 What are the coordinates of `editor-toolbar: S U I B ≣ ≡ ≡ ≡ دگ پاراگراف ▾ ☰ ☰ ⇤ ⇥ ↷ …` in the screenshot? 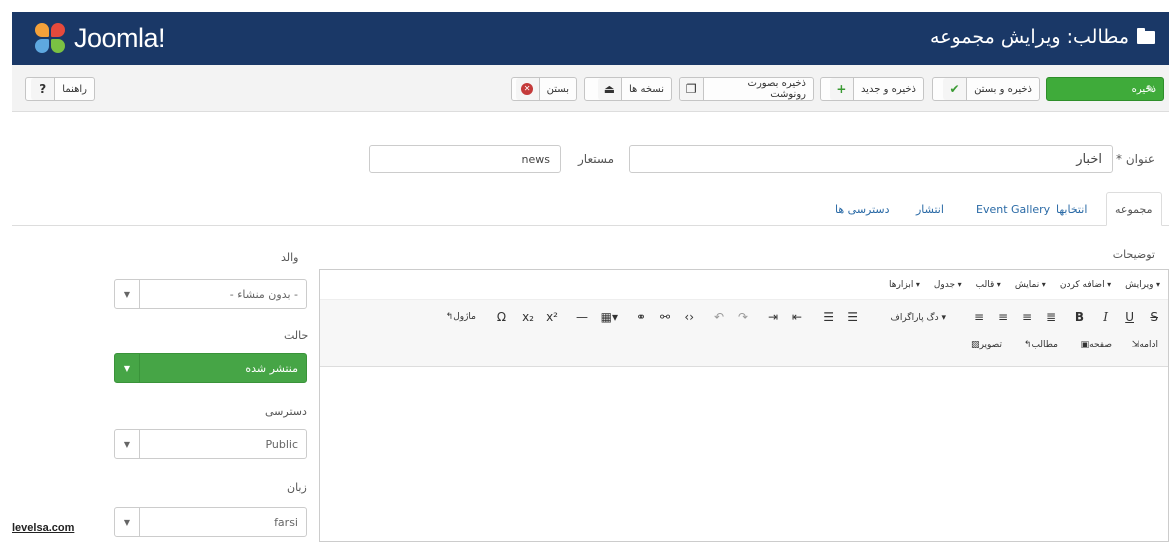 It's located at (744, 333).